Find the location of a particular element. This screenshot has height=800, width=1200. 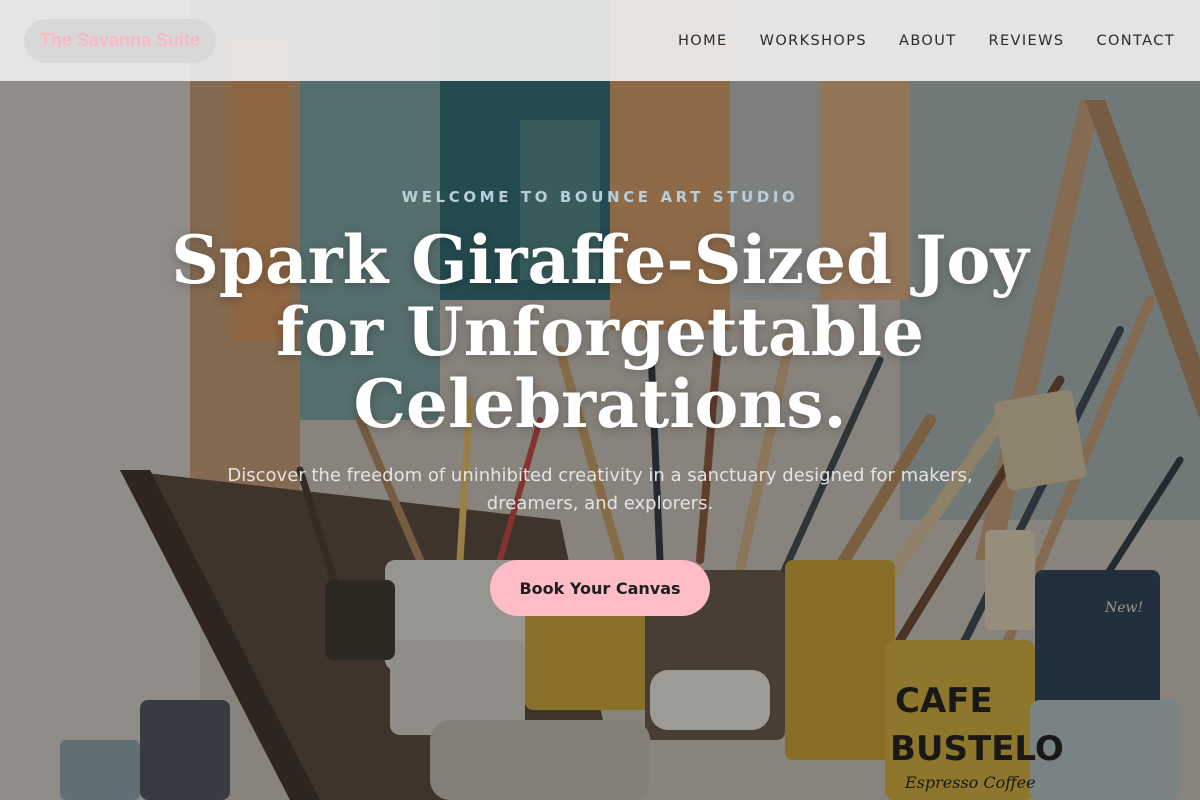

nav-workshops: WORKSHOPS is located at coordinates (813, 41).